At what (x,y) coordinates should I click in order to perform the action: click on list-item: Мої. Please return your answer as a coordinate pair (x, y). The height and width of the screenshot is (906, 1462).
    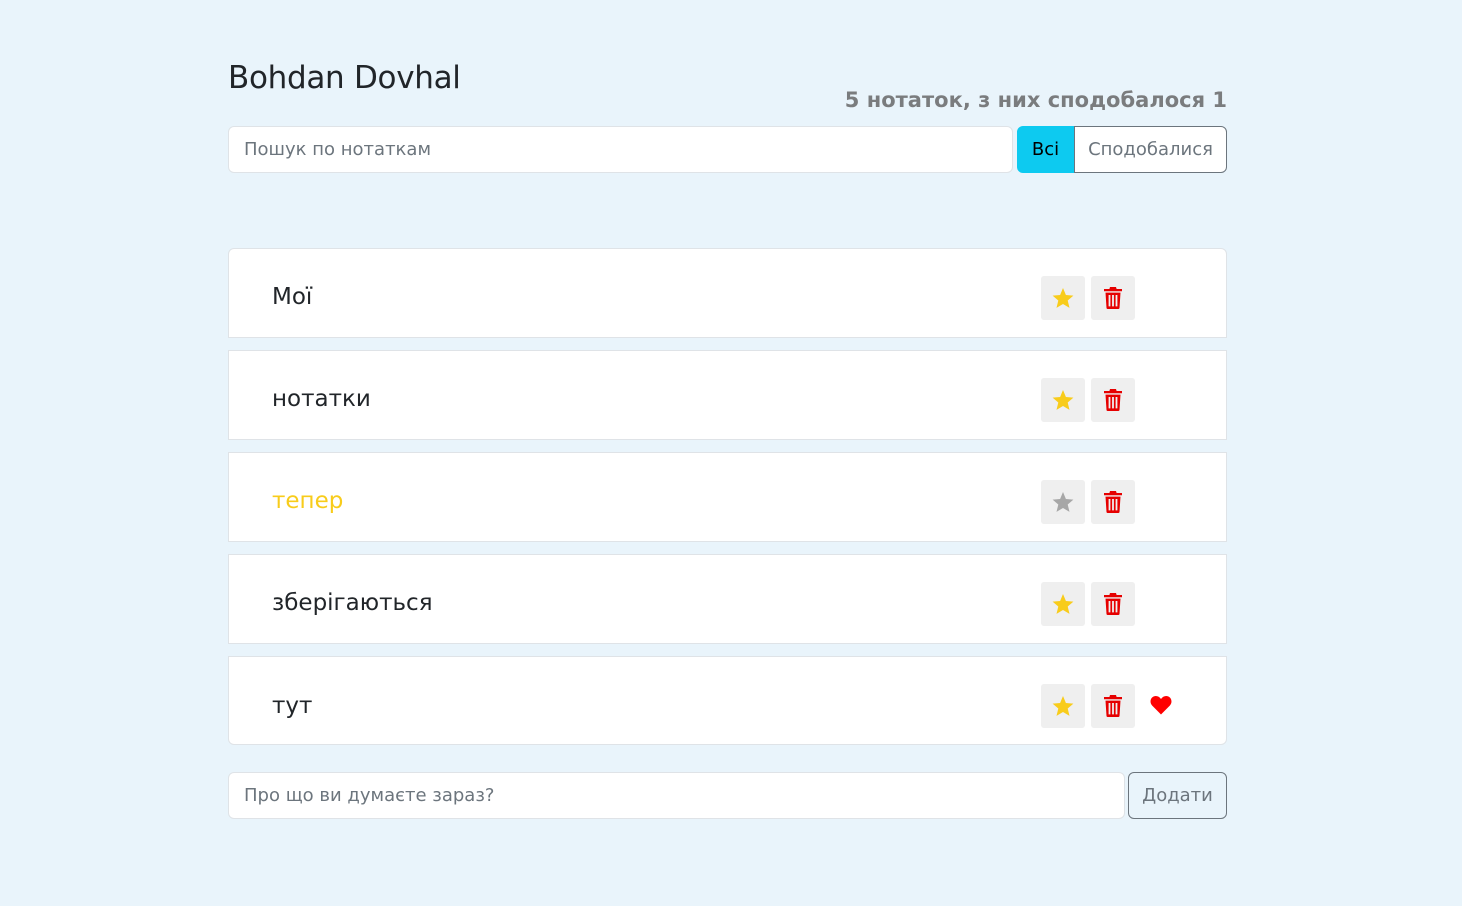
    Looking at the image, I should click on (727, 293).